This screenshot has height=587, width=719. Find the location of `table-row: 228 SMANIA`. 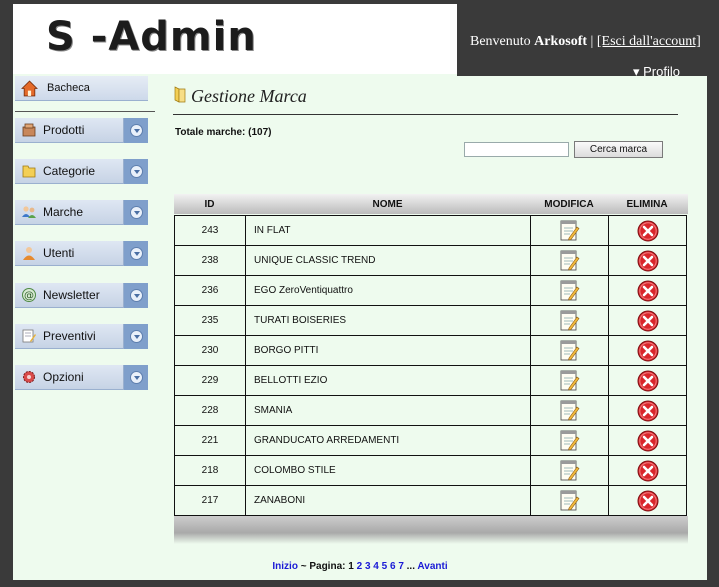

table-row: 228 SMANIA is located at coordinates (430, 411).